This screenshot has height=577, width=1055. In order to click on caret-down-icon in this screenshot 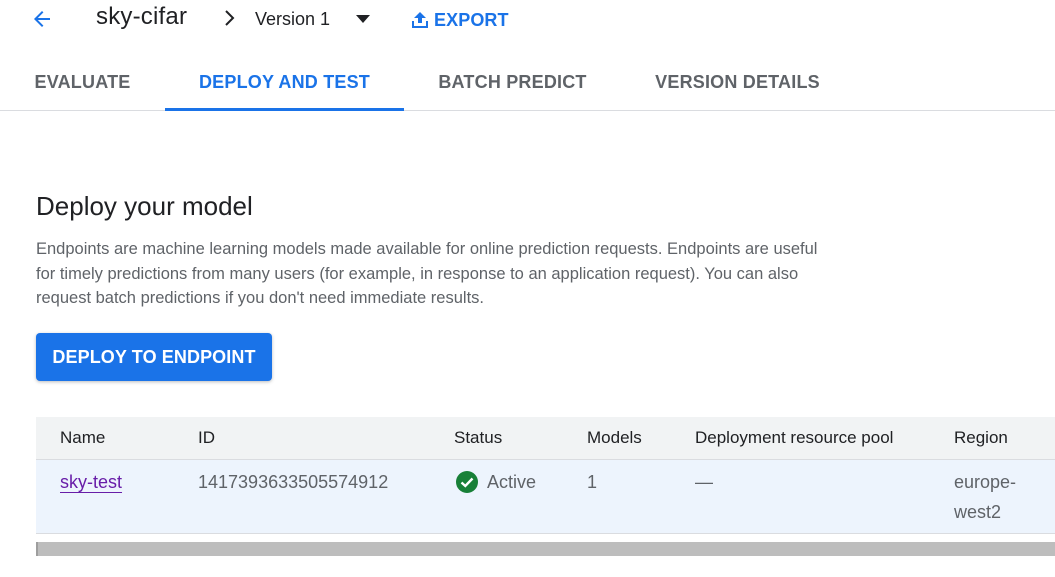, I will do `click(363, 19)`.